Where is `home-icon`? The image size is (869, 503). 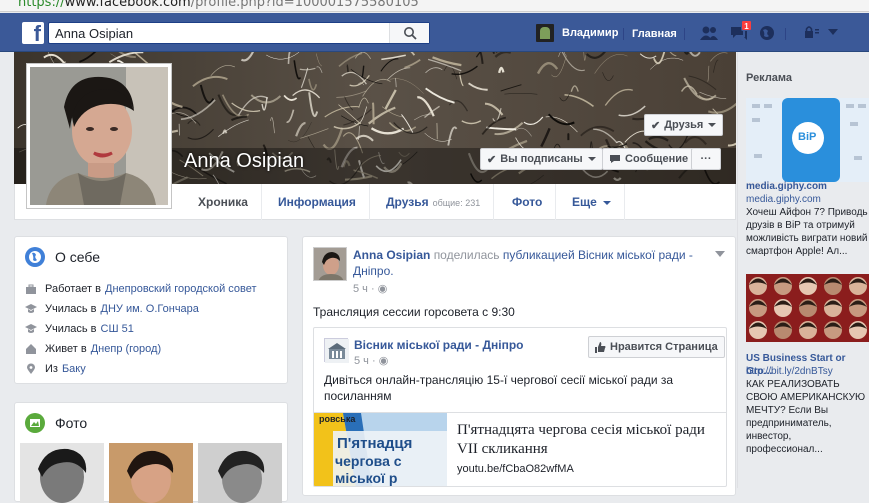 home-icon is located at coordinates (31, 349).